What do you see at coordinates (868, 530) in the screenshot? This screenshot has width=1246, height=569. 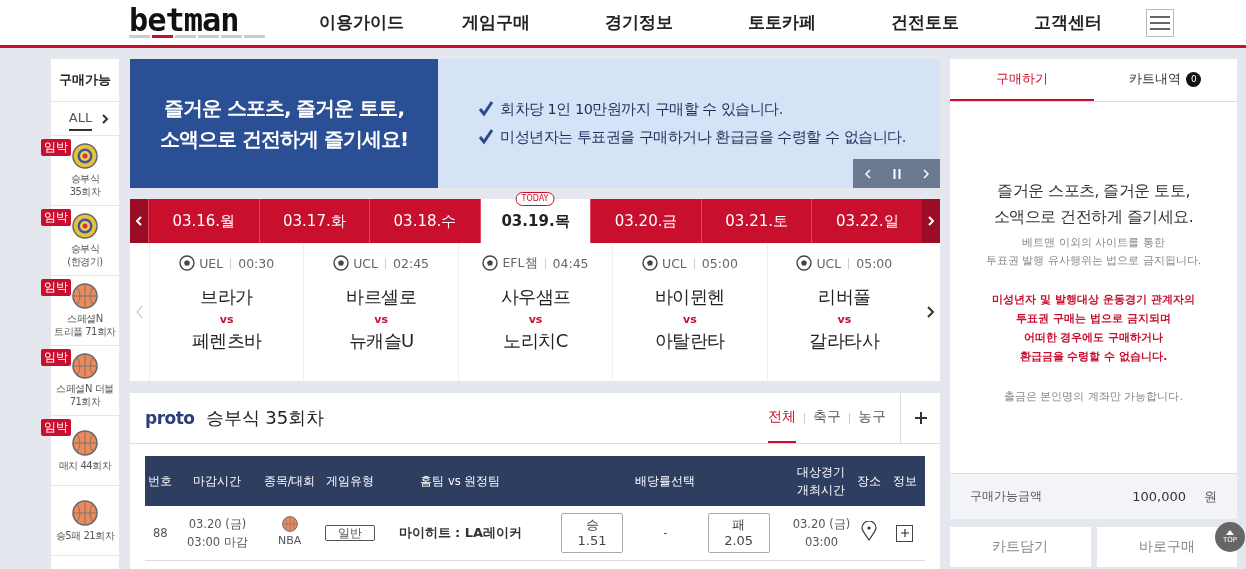 I see `location-pin-icon` at bounding box center [868, 530].